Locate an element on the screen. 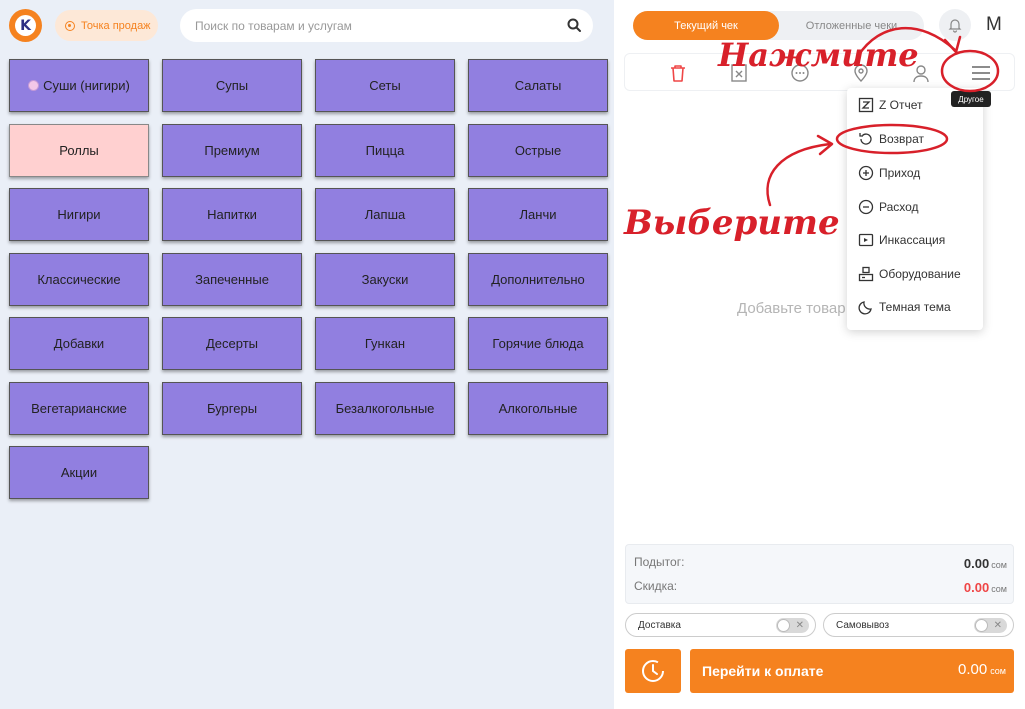  category-label: Классические is located at coordinates (79, 279).